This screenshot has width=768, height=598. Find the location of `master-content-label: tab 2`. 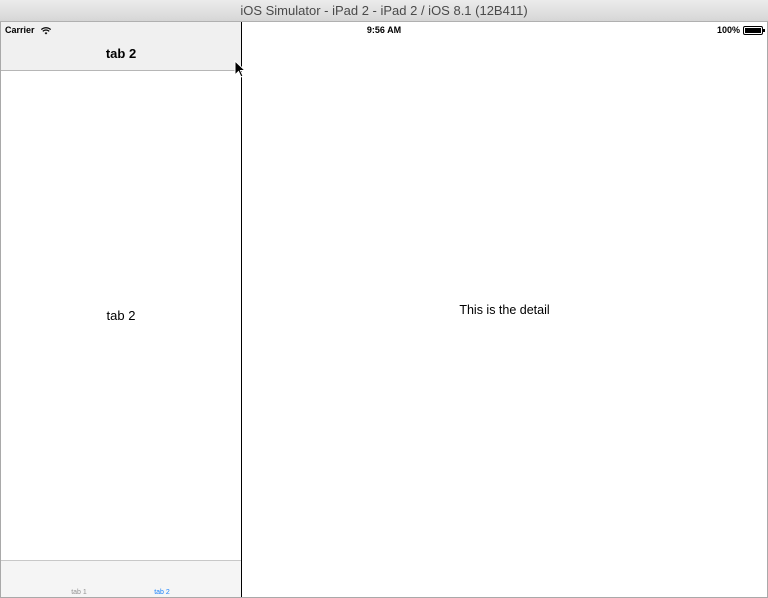

master-content-label: tab 2 is located at coordinates (121, 315).